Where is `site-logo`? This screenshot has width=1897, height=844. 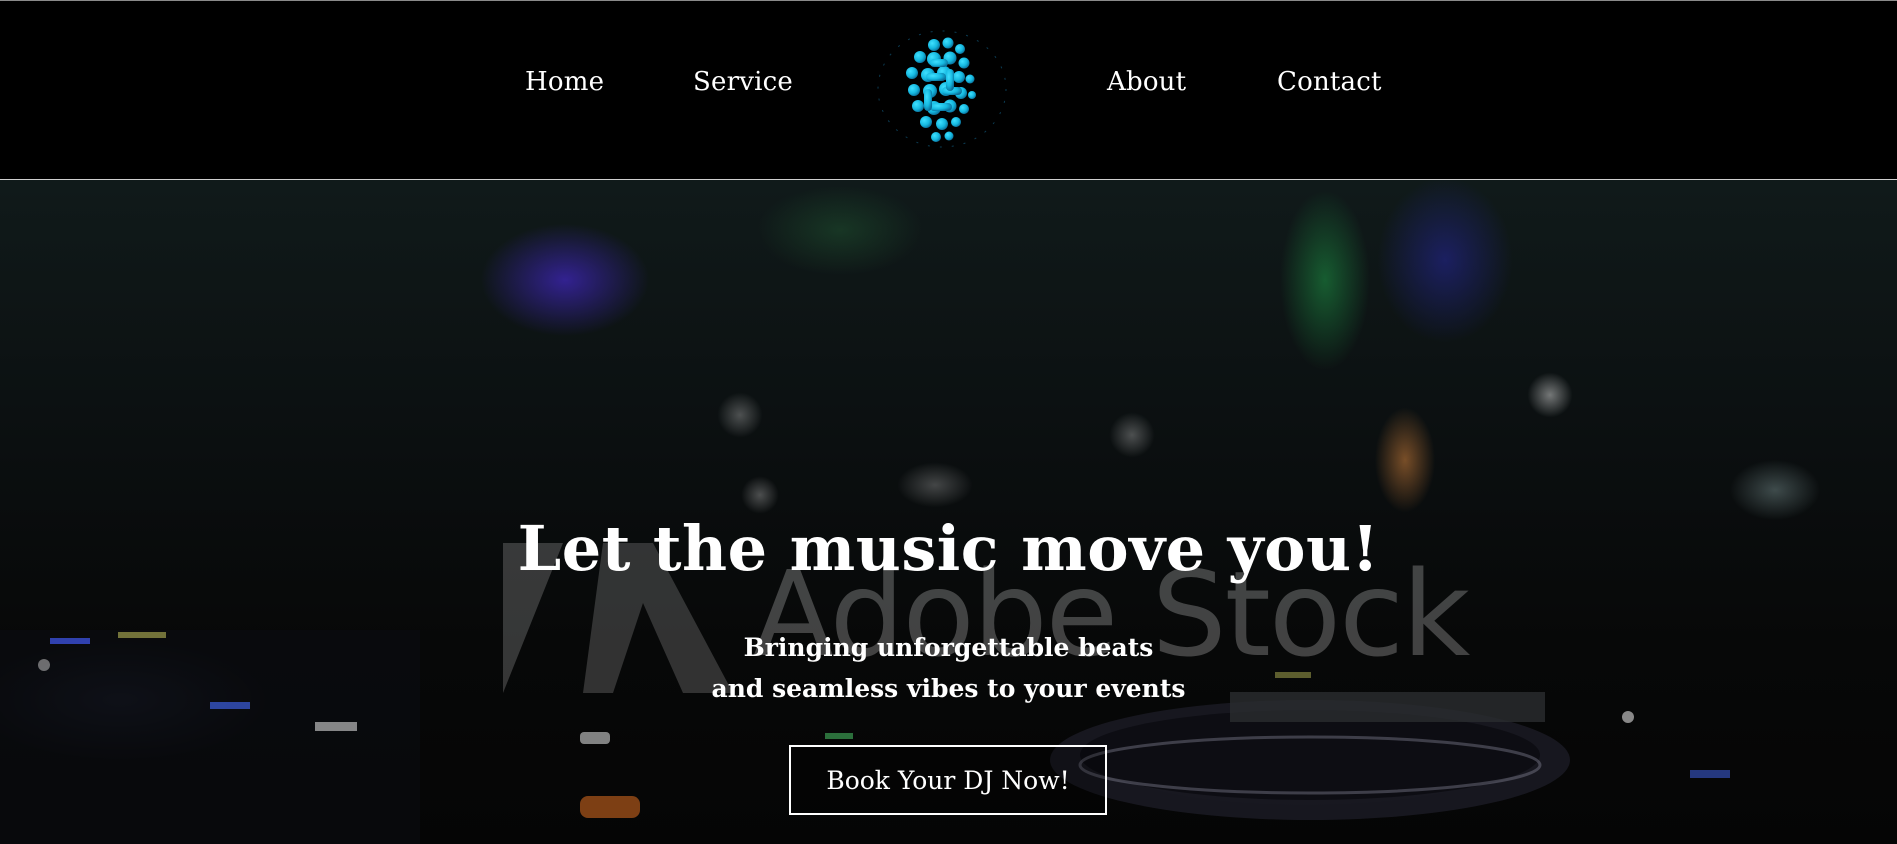
site-logo is located at coordinates (942, 89).